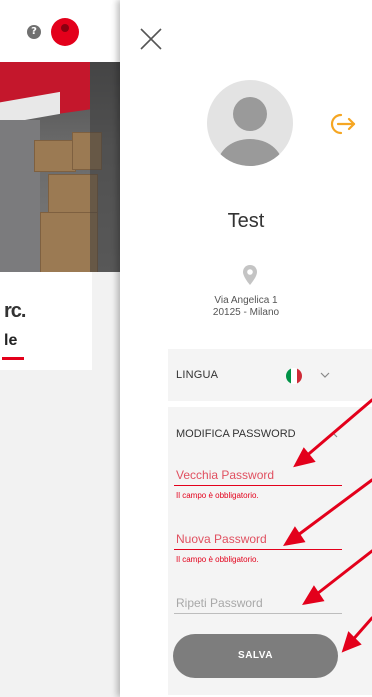 This screenshot has height=697, width=372. I want to click on hero-image, so click(60, 167).